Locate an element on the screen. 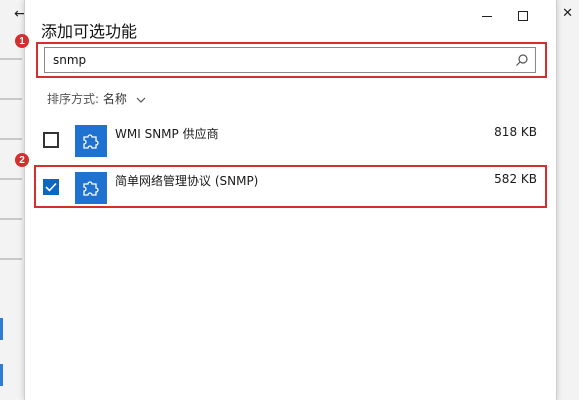  annotation-marker: 1 is located at coordinates (22, 41).